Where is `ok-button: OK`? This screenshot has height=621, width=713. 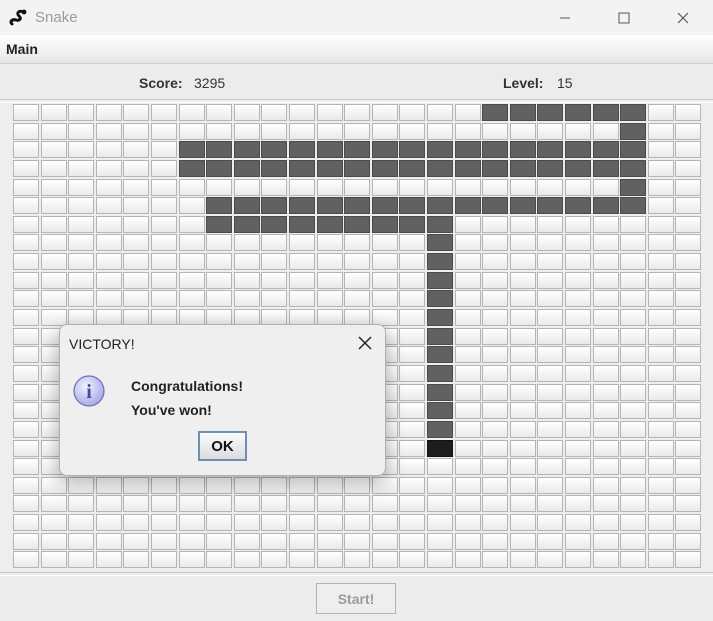 ok-button: OK is located at coordinates (222, 446).